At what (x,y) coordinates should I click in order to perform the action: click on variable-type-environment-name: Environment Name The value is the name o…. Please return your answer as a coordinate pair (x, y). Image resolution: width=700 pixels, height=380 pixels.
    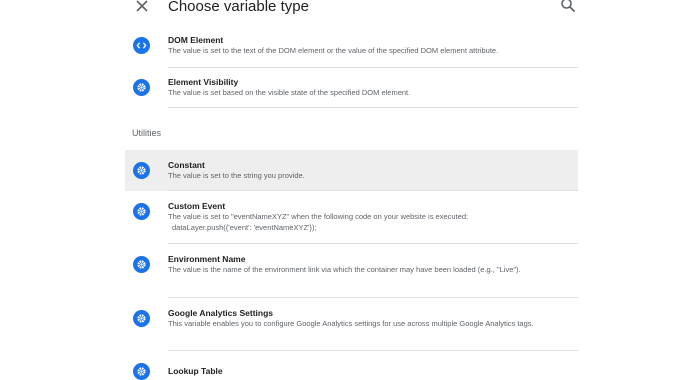
    Looking at the image, I should click on (351, 271).